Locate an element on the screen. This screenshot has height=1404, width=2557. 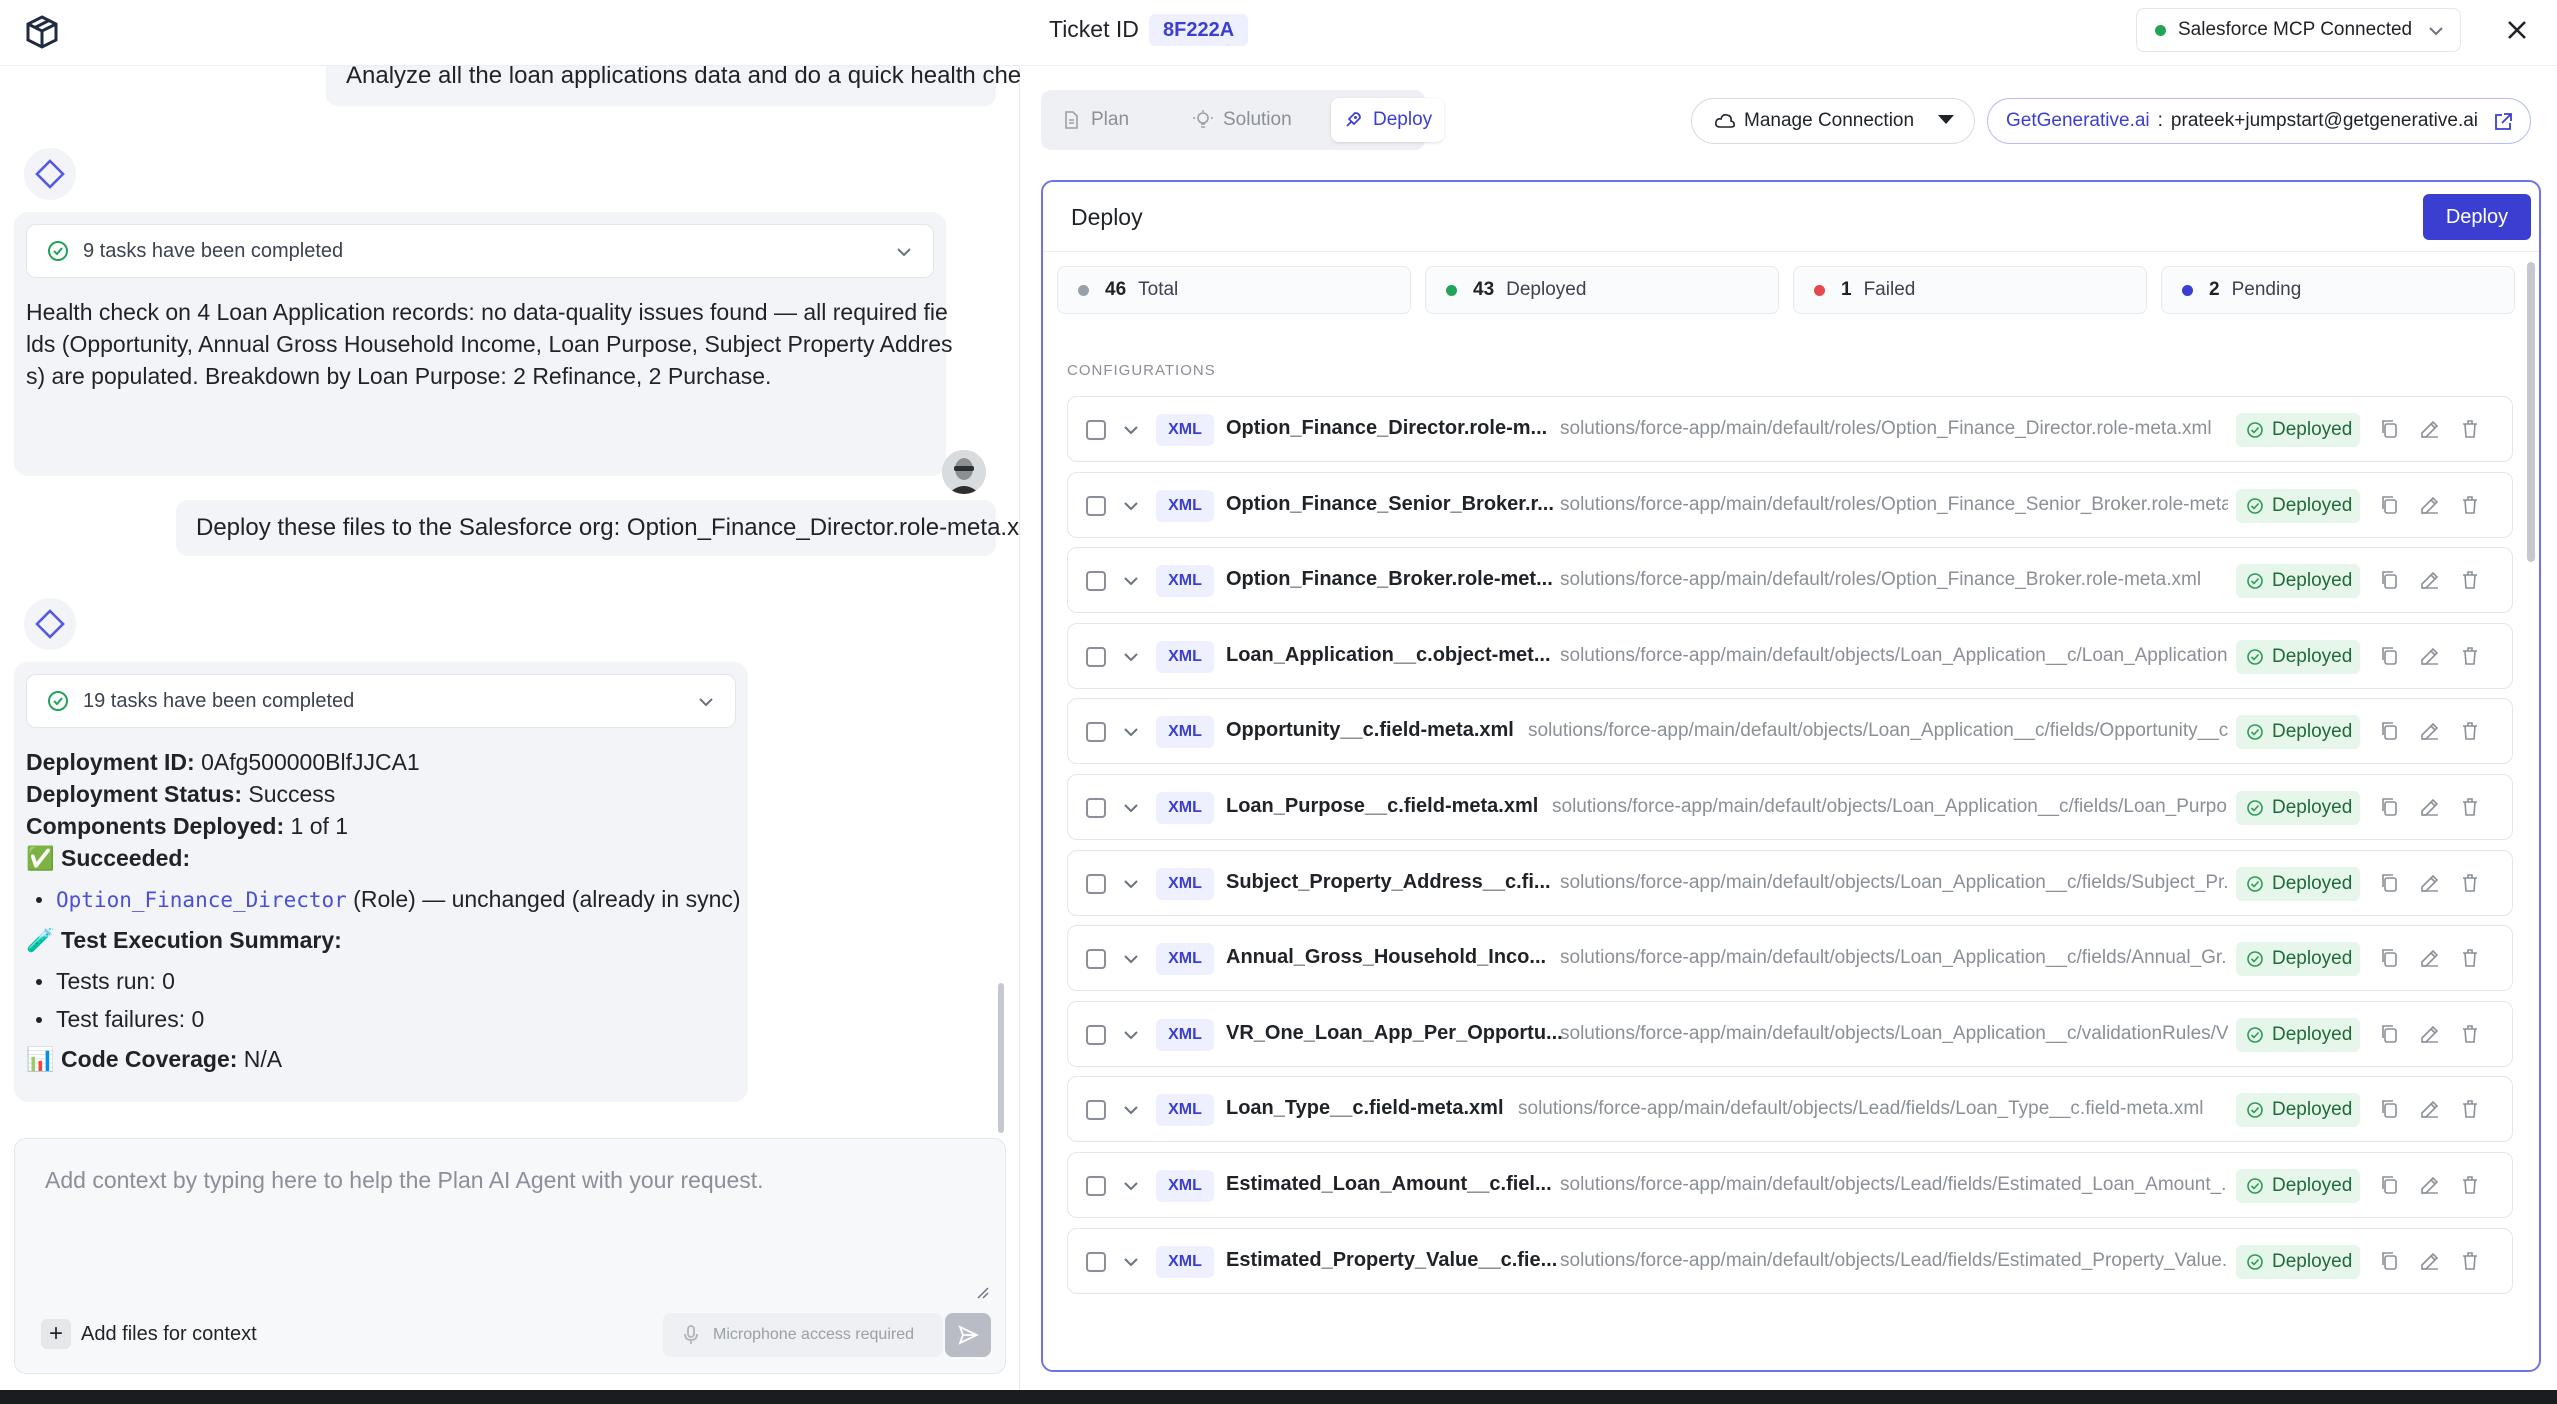
panel-scrollbar is located at coordinates (2531, 412).